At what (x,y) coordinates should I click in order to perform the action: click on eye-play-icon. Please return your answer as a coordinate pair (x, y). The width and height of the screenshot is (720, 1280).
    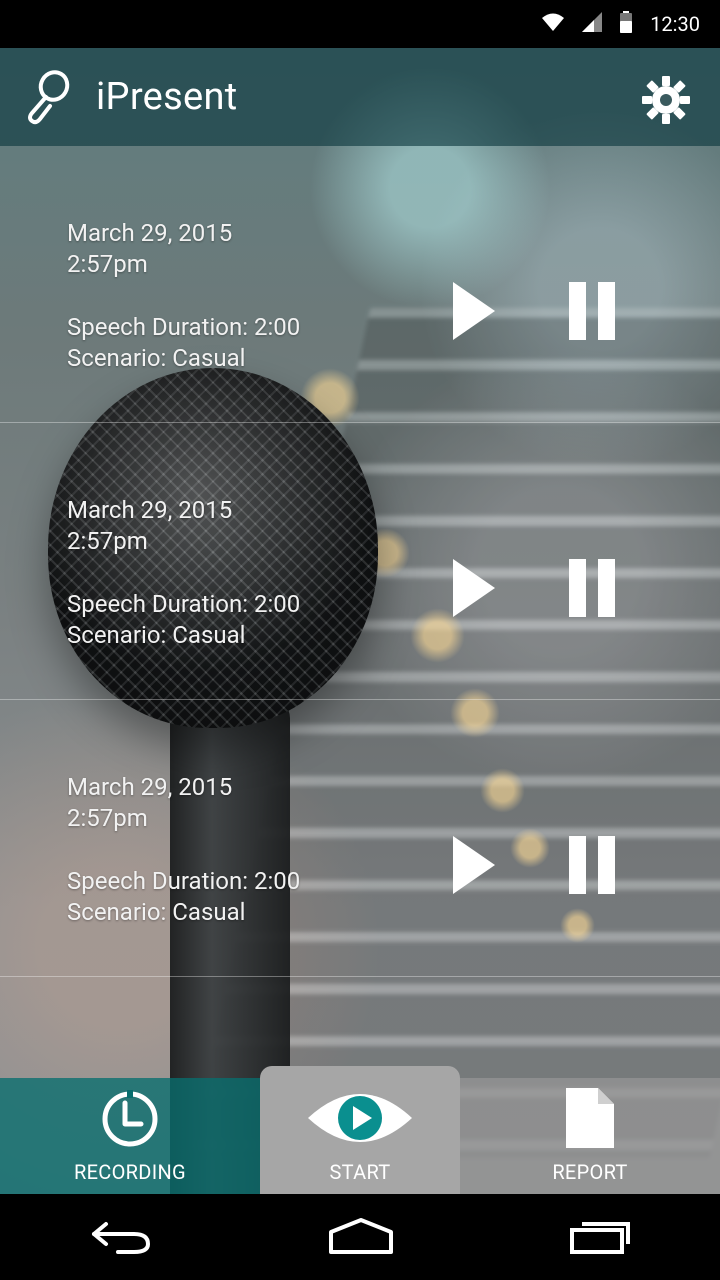
    Looking at the image, I should click on (360, 1120).